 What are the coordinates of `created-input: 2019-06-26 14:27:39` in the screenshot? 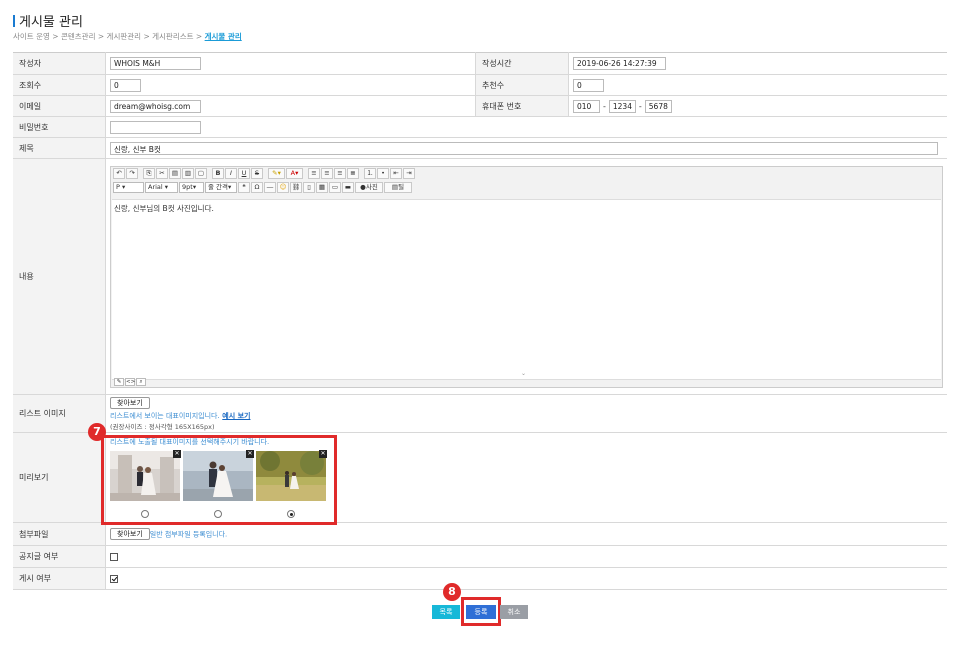 It's located at (619, 63).